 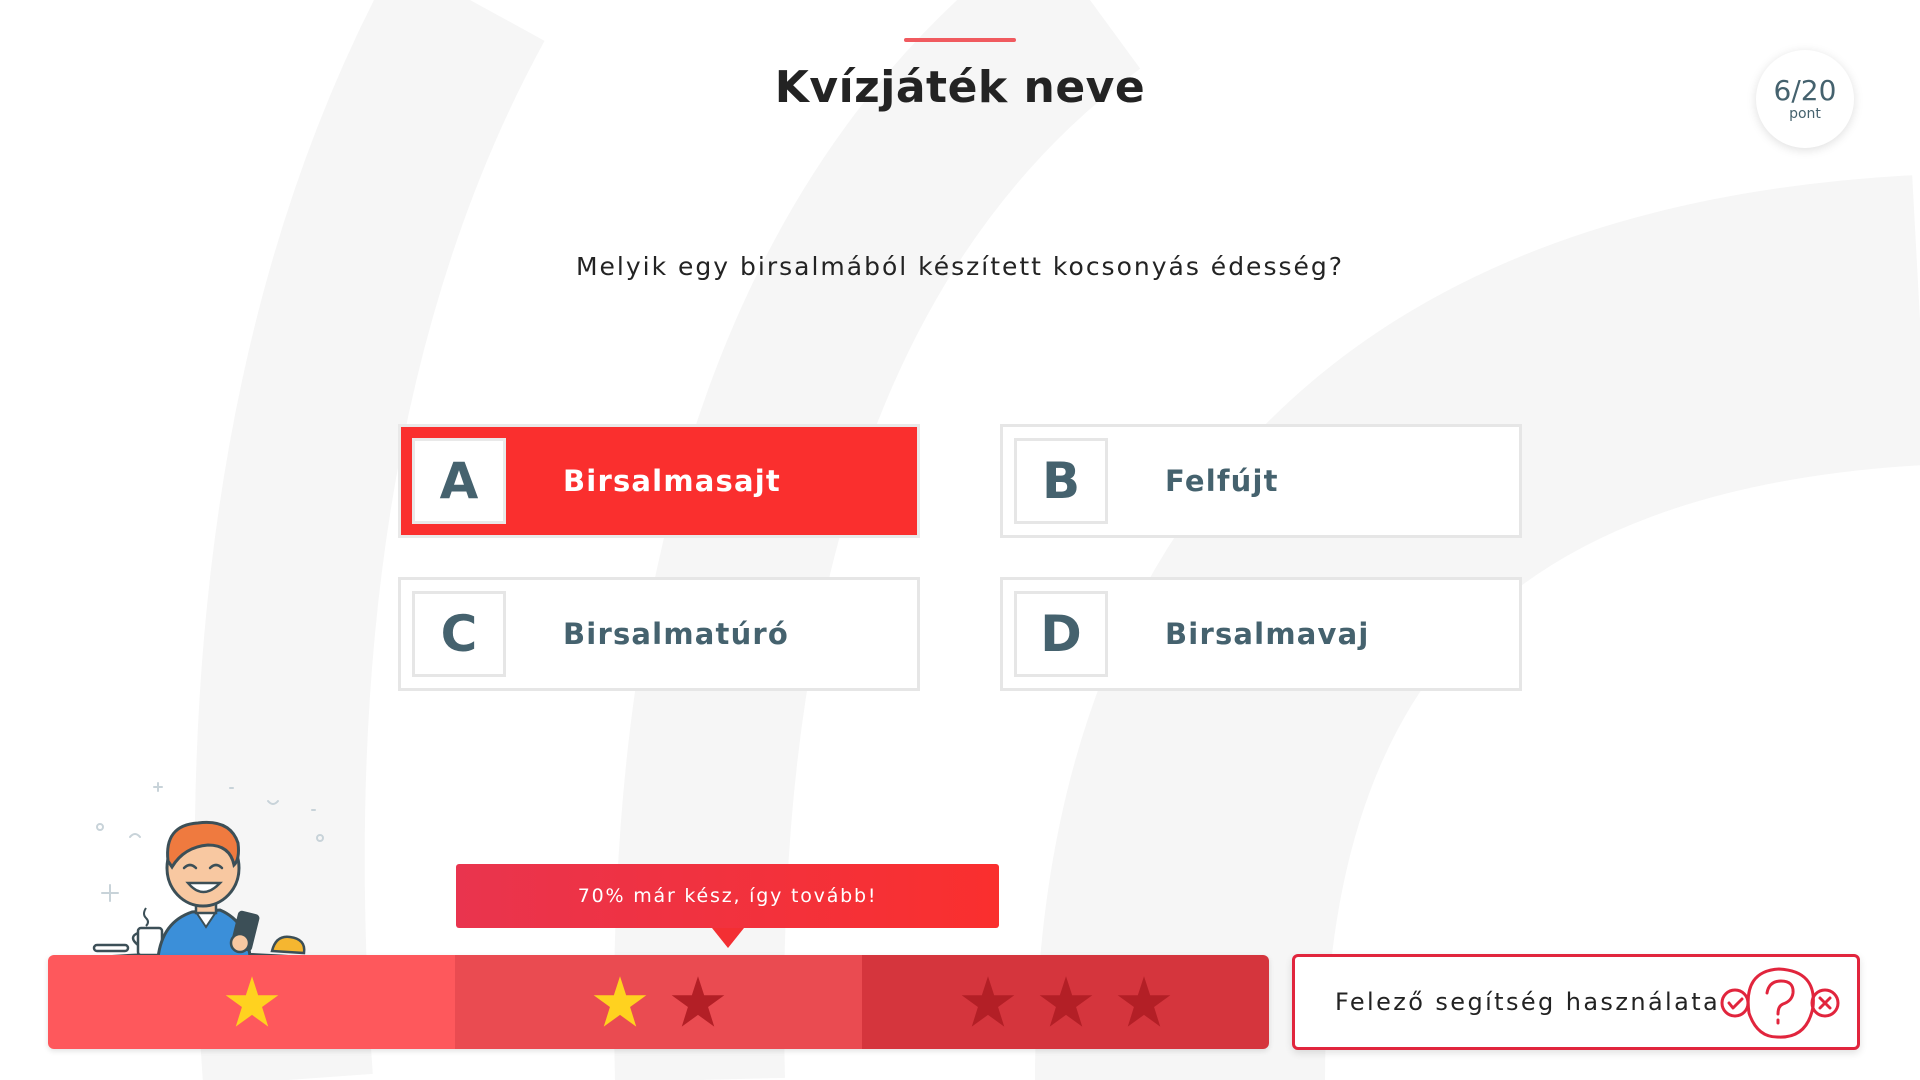 I want to click on answer-letter-b: B, so click(x=1061, y=481).